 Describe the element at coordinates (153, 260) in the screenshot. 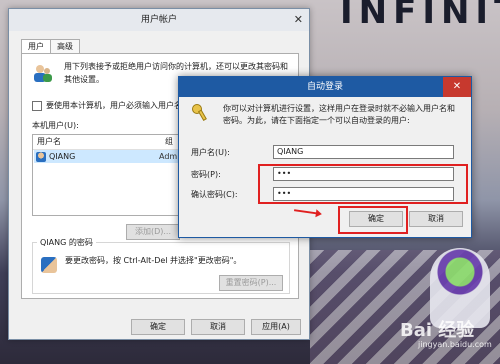

I see `password-instructions: 要更改密码，按 Ctrl-Alt-Del 并选择"更改密码"。` at that location.